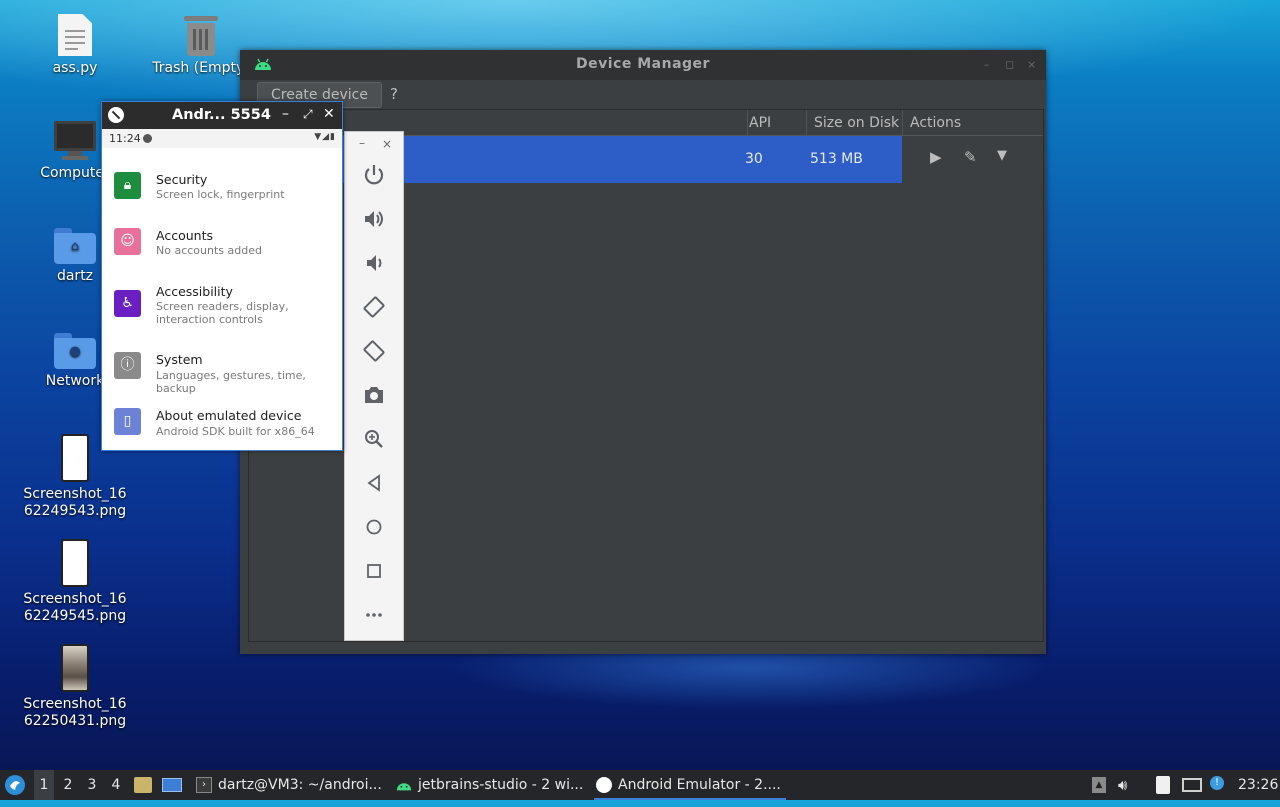 The height and width of the screenshot is (807, 1280). I want to click on accessibility-icon: ♿︎, so click(127, 303).